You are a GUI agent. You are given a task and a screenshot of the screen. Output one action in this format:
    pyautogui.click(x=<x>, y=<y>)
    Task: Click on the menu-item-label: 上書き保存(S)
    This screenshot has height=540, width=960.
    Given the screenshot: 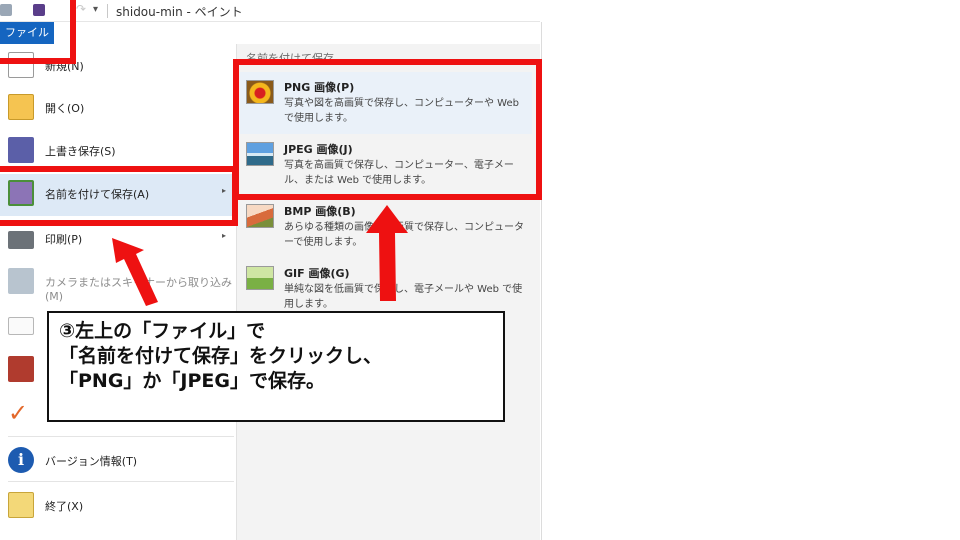 What is the action you would take?
    pyautogui.click(x=80, y=151)
    